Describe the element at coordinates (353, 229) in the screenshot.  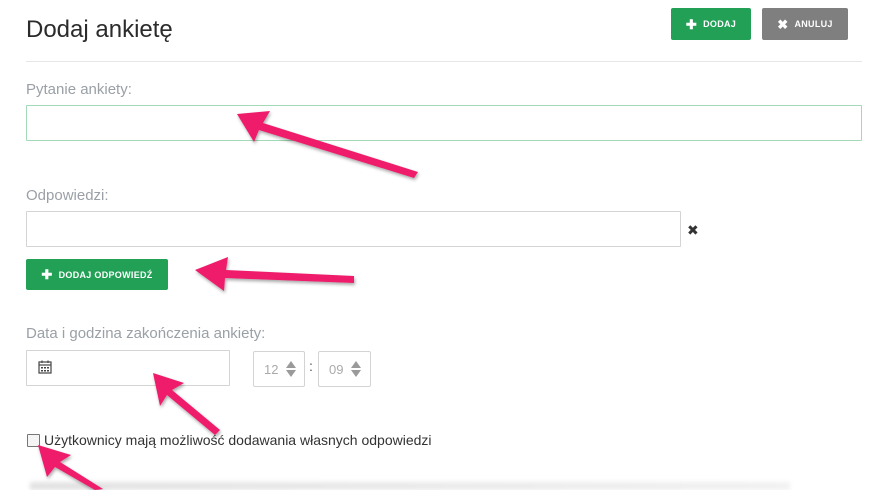
I see `answer-input` at that location.